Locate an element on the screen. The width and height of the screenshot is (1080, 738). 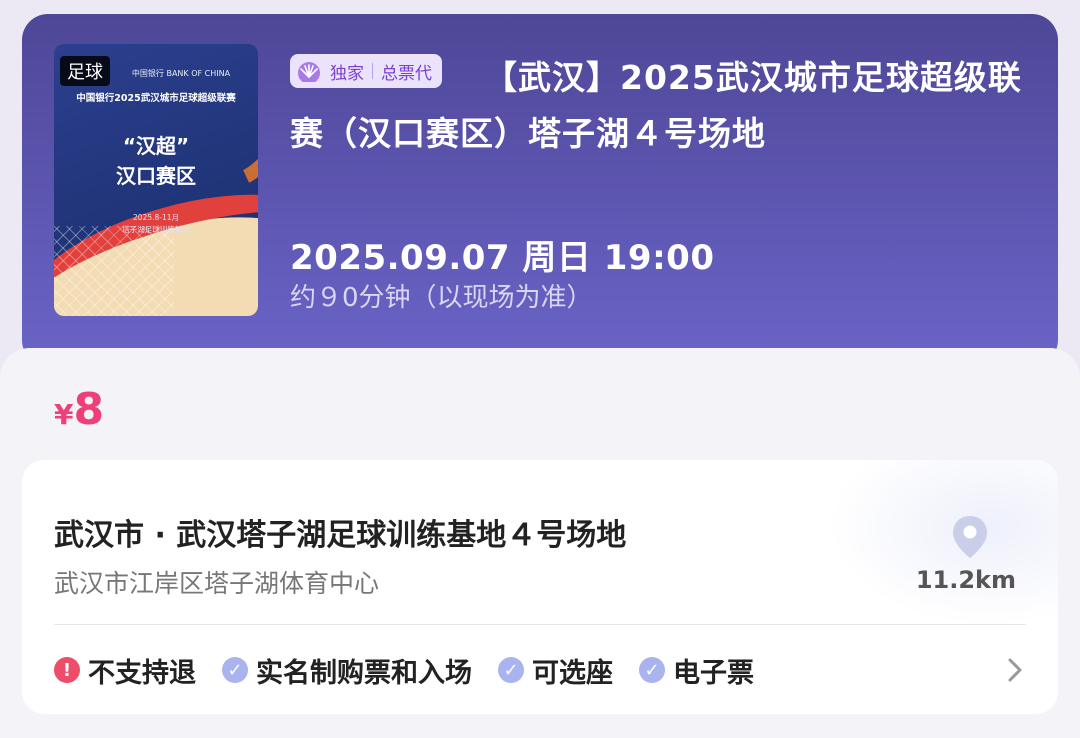
category-tag: 足球 is located at coordinates (85, 71).